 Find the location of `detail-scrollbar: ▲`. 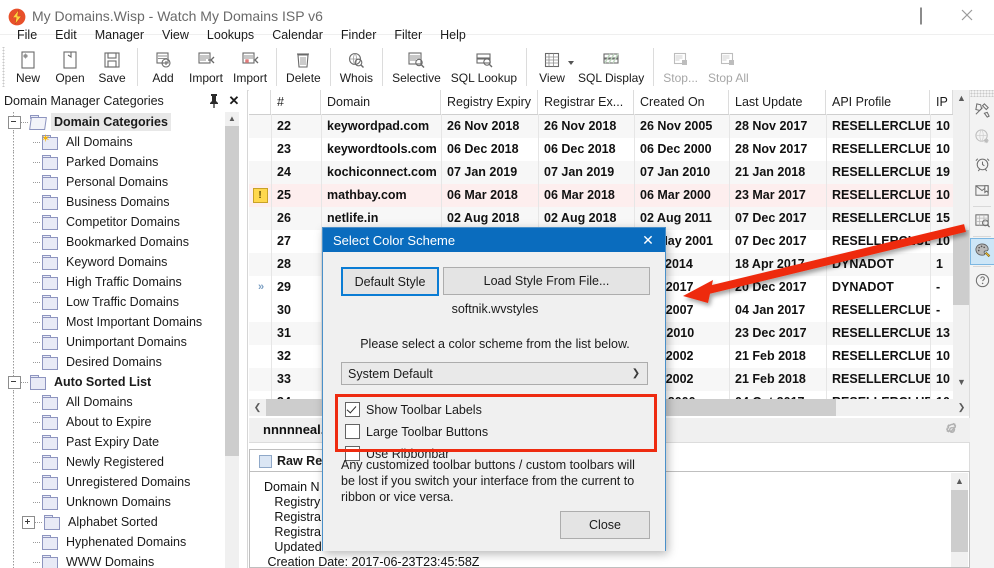

detail-scrollbar: ▲ is located at coordinates (959, 520).